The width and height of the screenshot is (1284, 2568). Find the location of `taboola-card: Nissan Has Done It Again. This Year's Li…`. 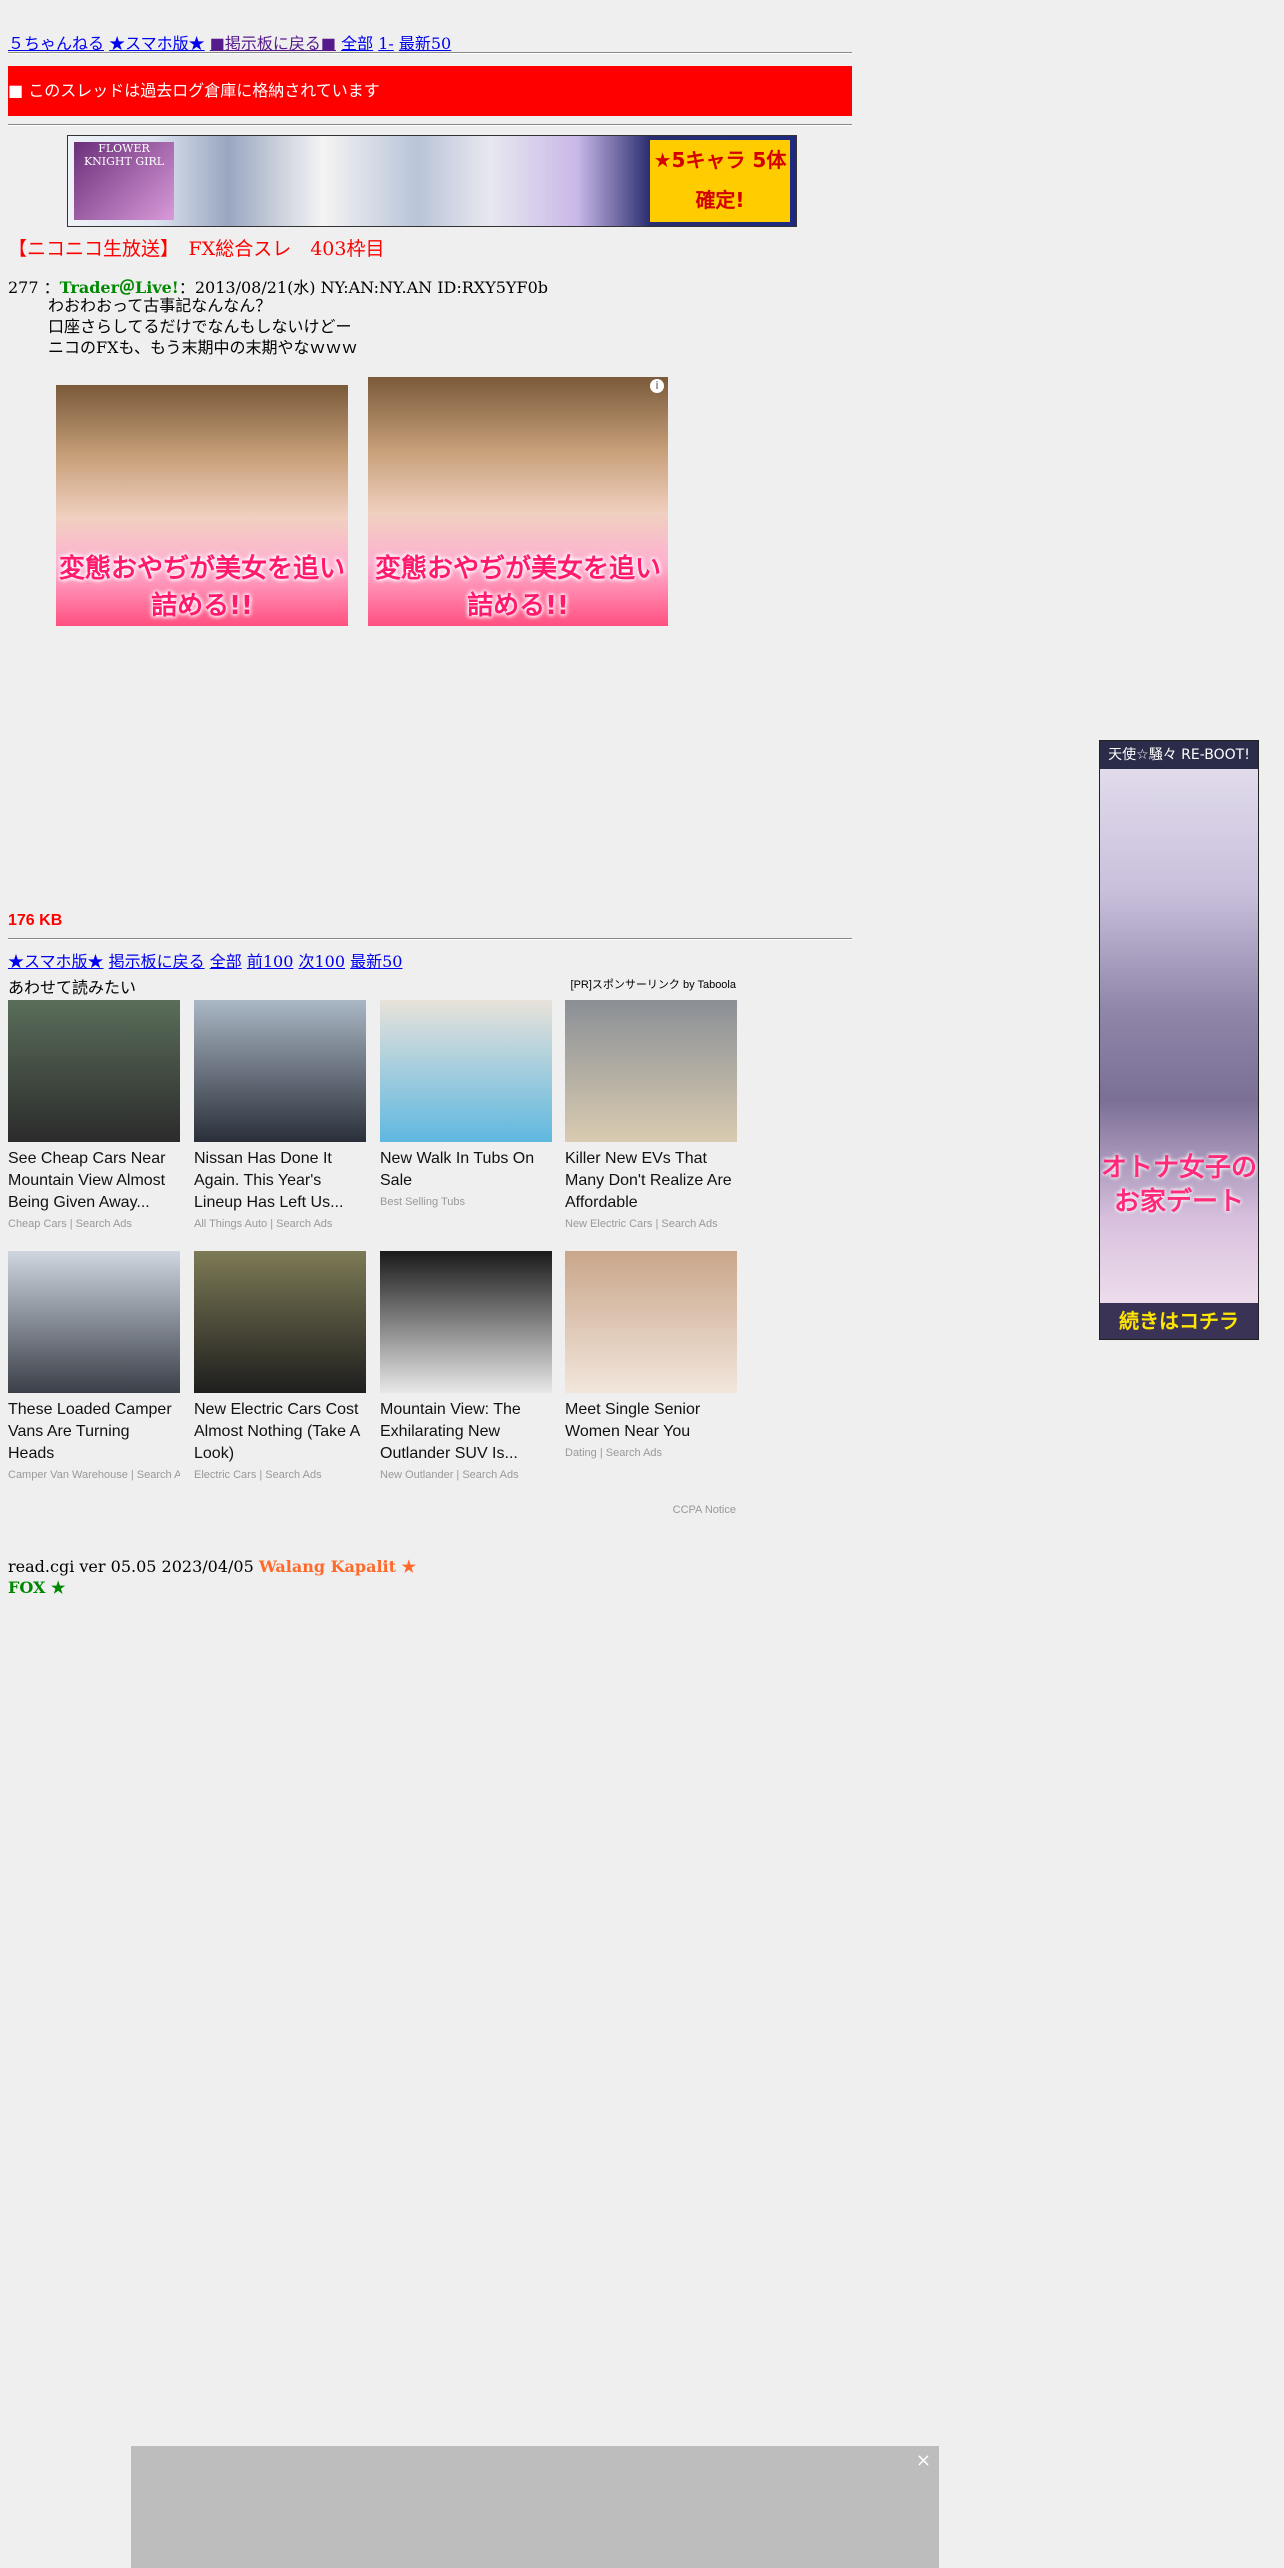

taboola-card: Nissan Has Done It Again. This Year's Li… is located at coordinates (280, 1115).